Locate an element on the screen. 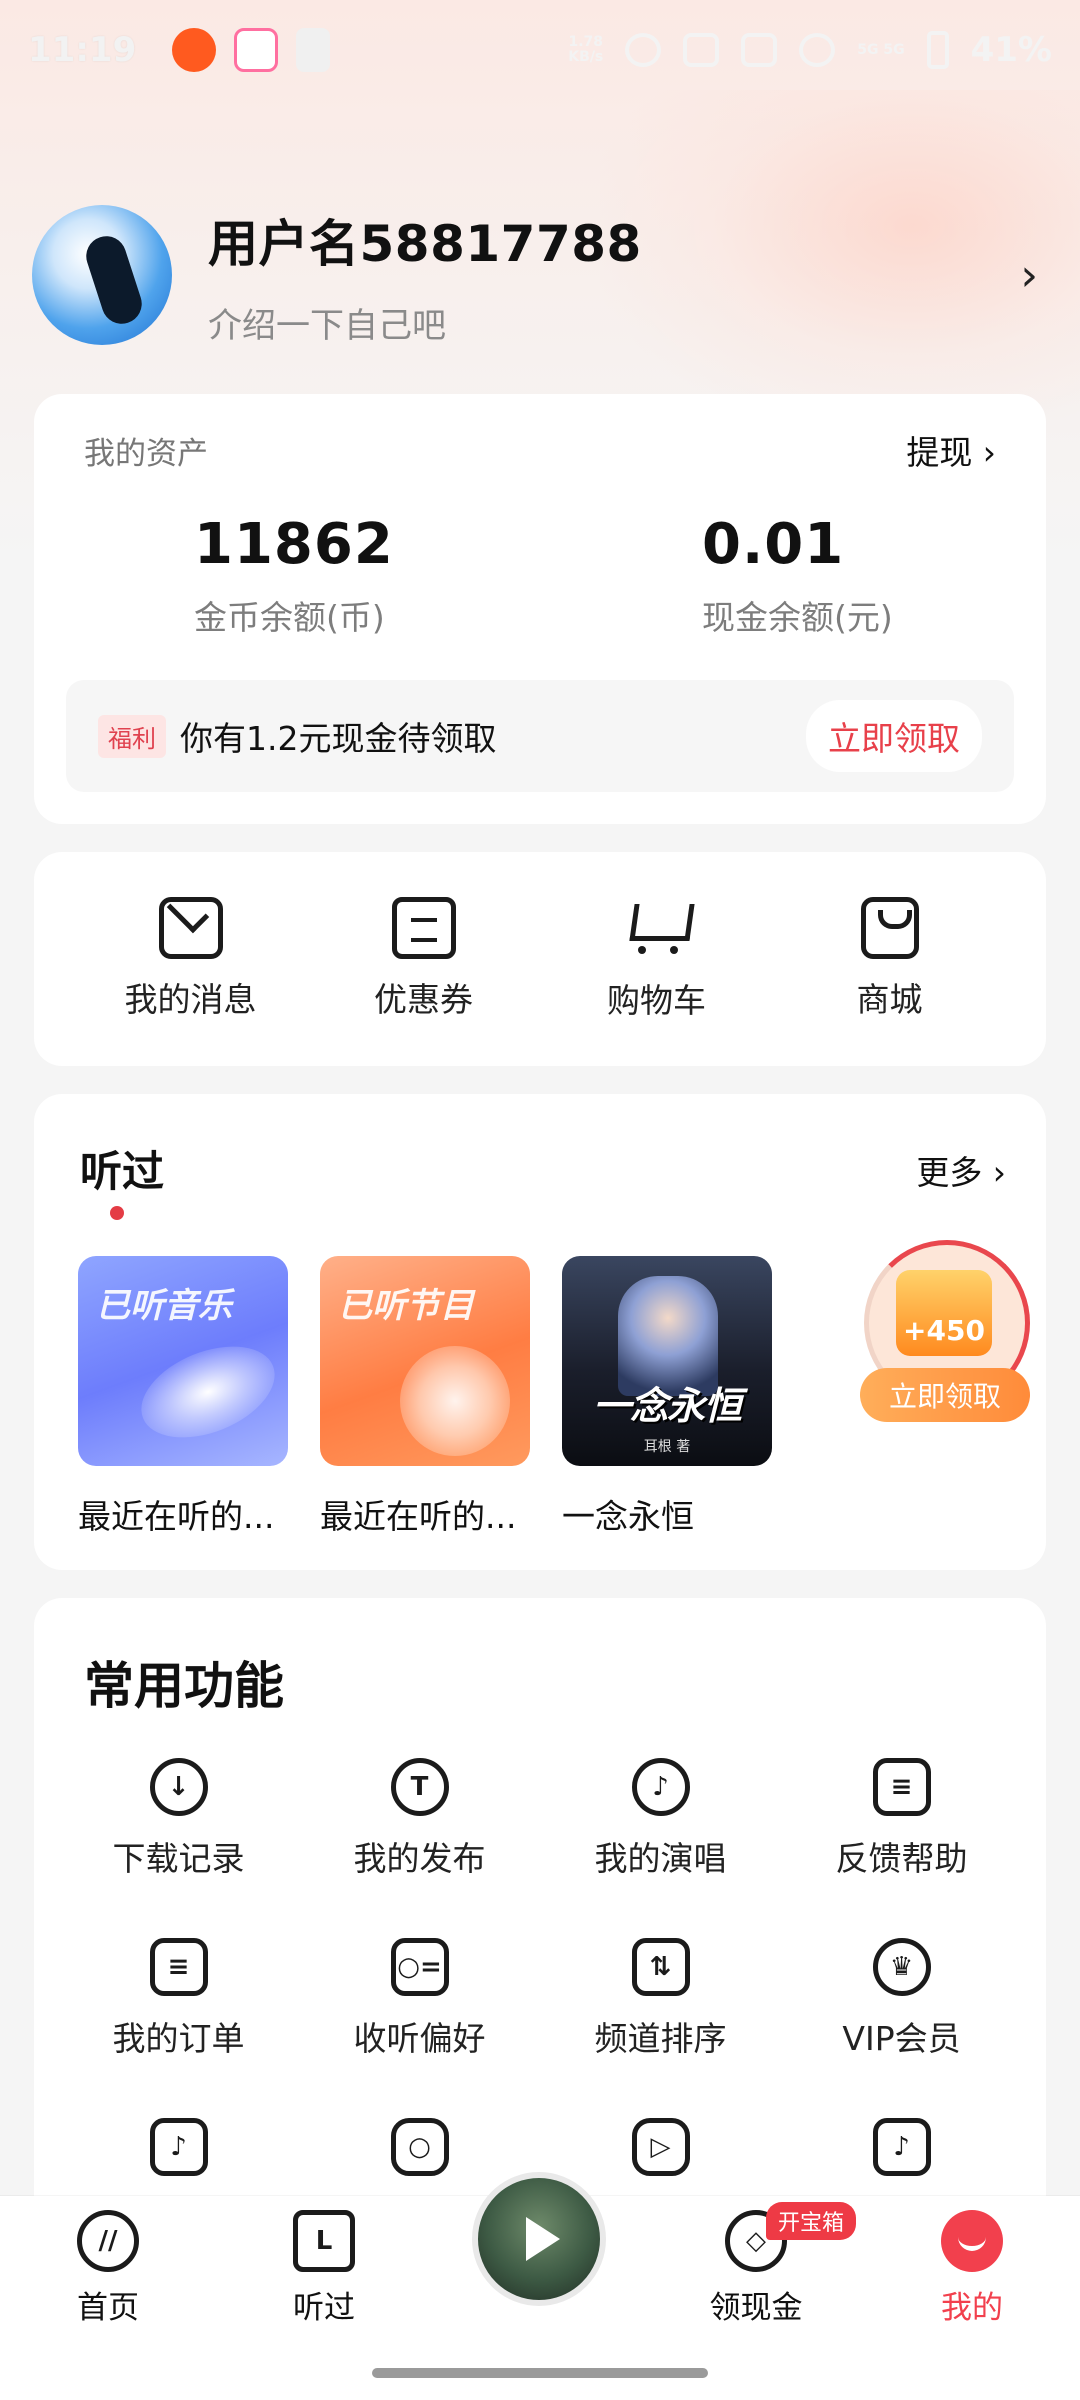 The image size is (1080, 2400). function-music-folder: ♪ is located at coordinates (178, 2155).